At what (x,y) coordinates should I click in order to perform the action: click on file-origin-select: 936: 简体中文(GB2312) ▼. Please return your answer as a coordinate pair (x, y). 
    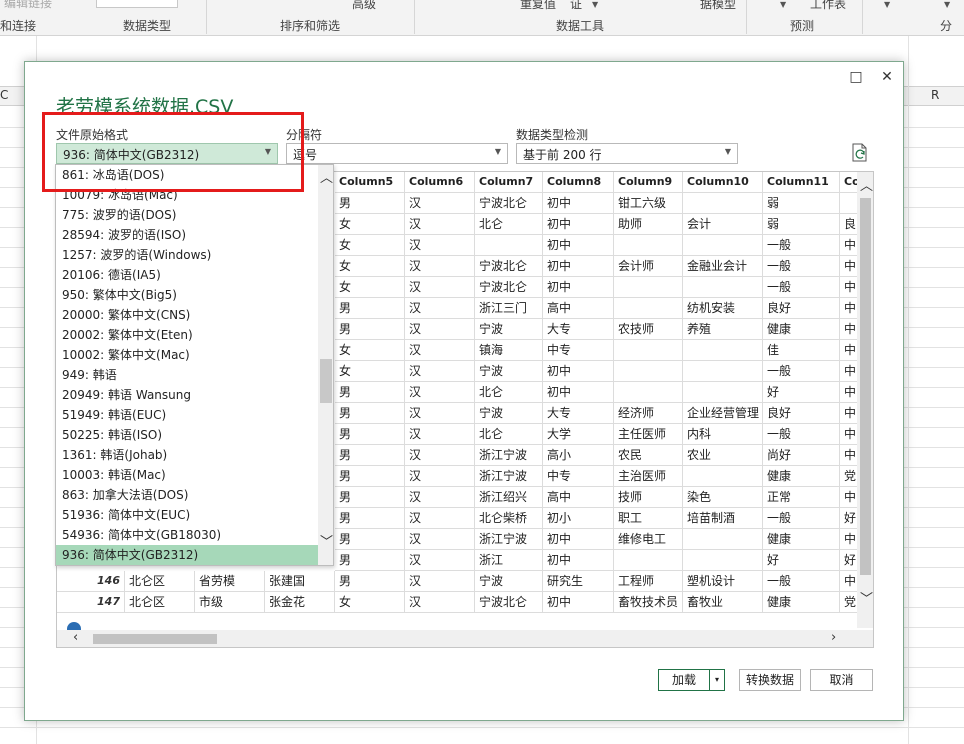
    Looking at the image, I should click on (167, 153).